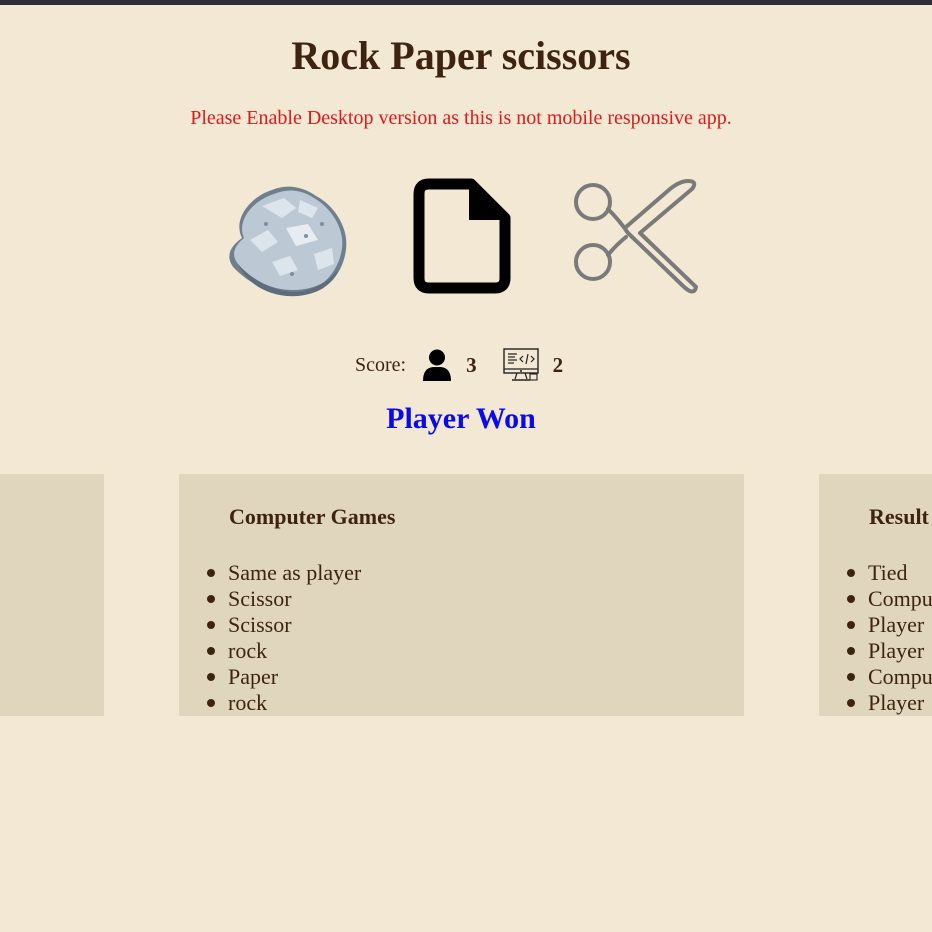 The image size is (932, 932). I want to click on game-result: Player Won, so click(461, 418).